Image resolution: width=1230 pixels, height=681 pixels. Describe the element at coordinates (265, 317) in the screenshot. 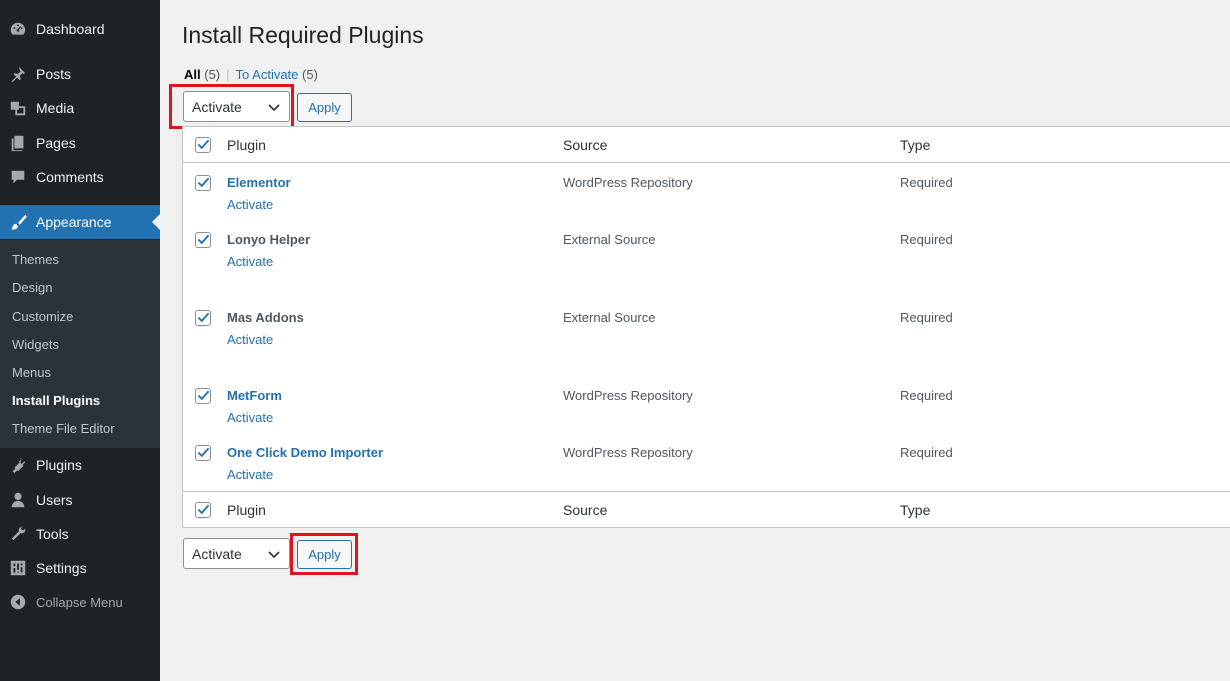

I see `plugin-name: Mas Addons` at that location.